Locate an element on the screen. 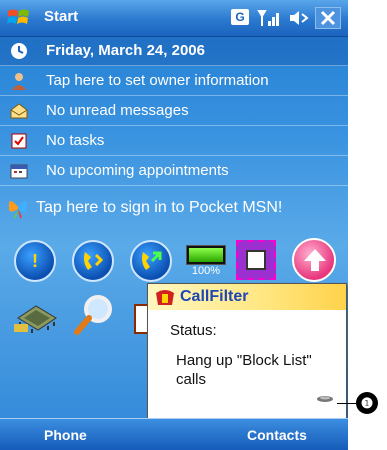  callout-marker: ❶ is located at coordinates (367, 403).